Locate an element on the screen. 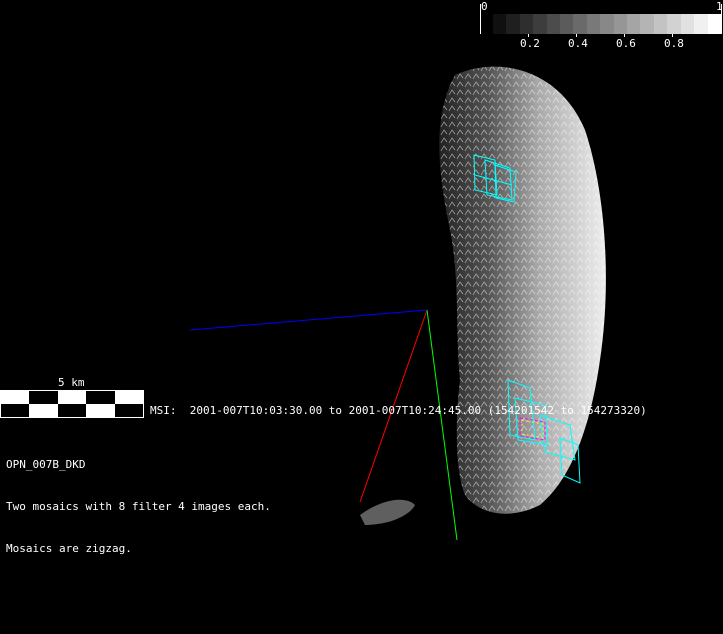 The image size is (723, 634). observation-note: Mosaics are zigzag. is located at coordinates (69, 548).